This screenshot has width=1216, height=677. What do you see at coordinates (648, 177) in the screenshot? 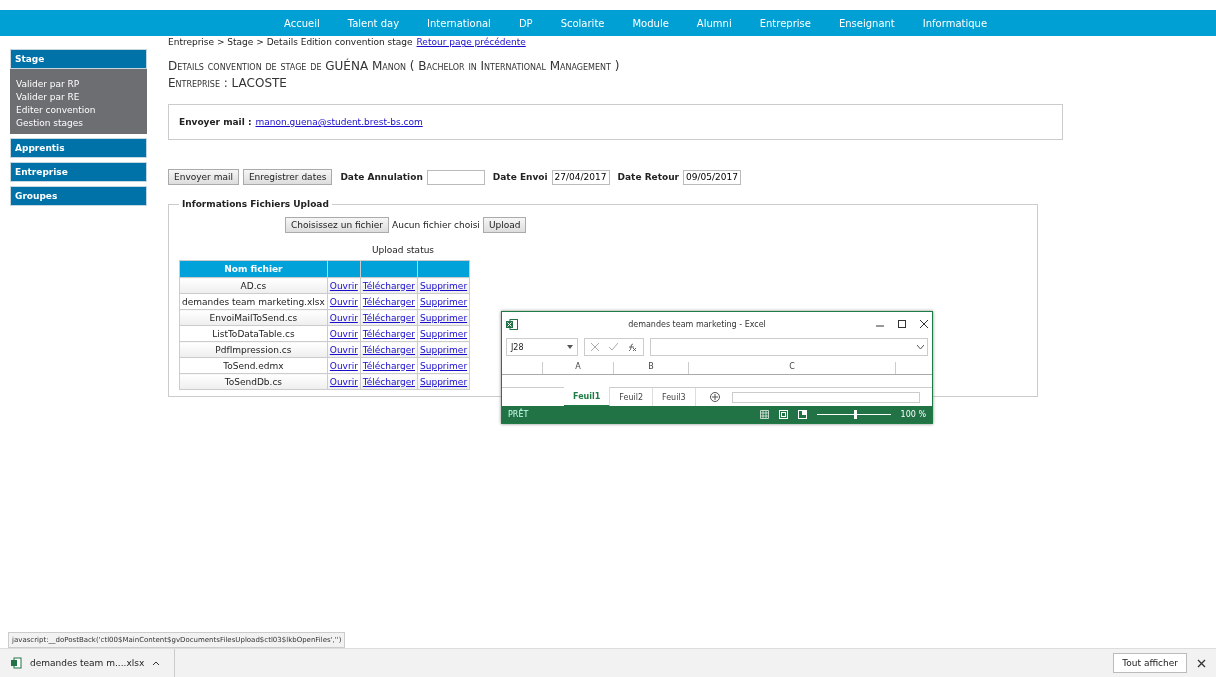
I see `date-label: Date Retour` at bounding box center [648, 177].